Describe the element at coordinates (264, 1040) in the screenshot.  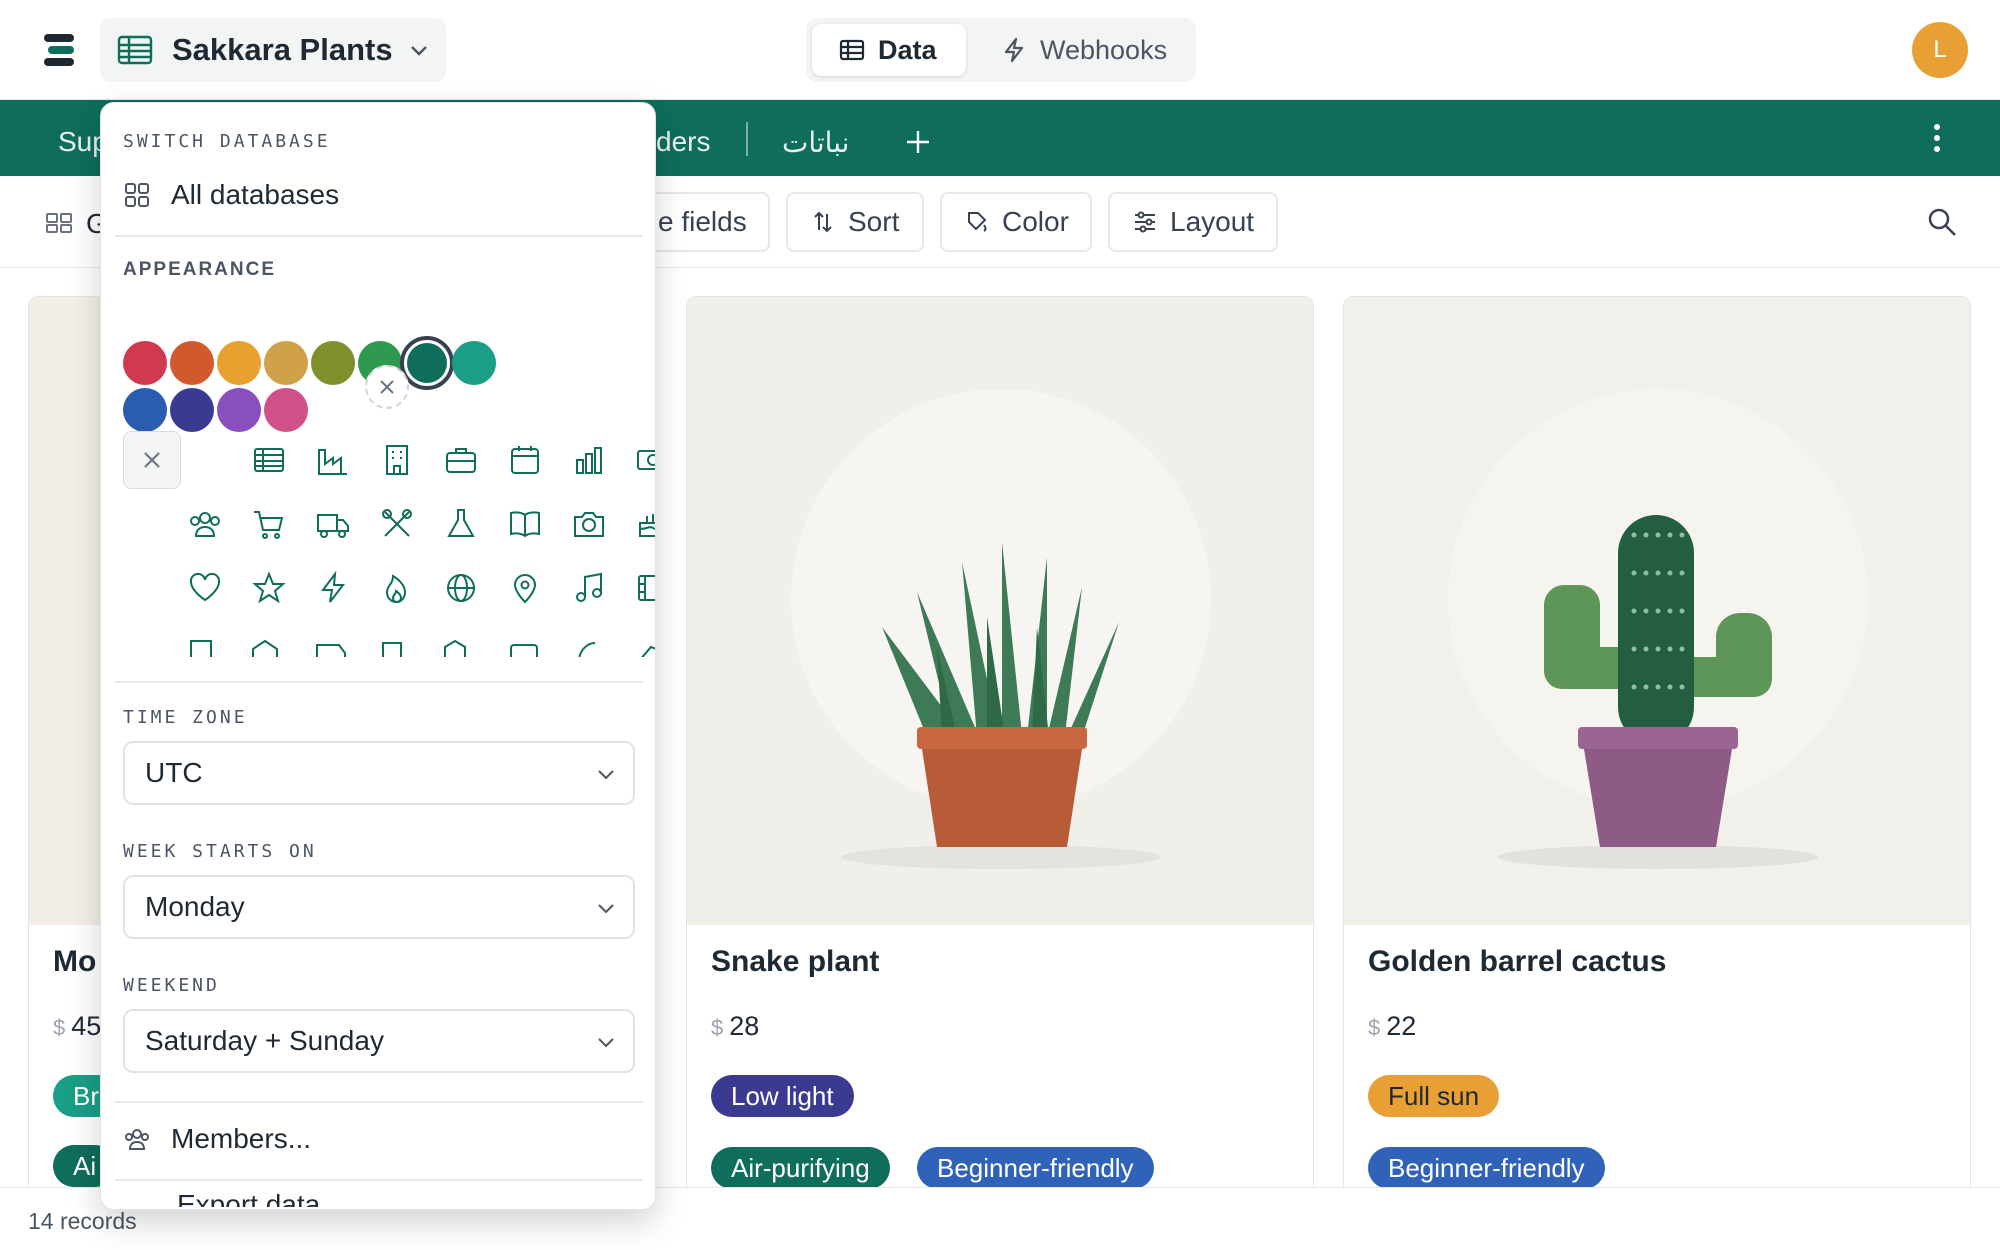
I see `weekend-value: Saturday + Sunday` at that location.